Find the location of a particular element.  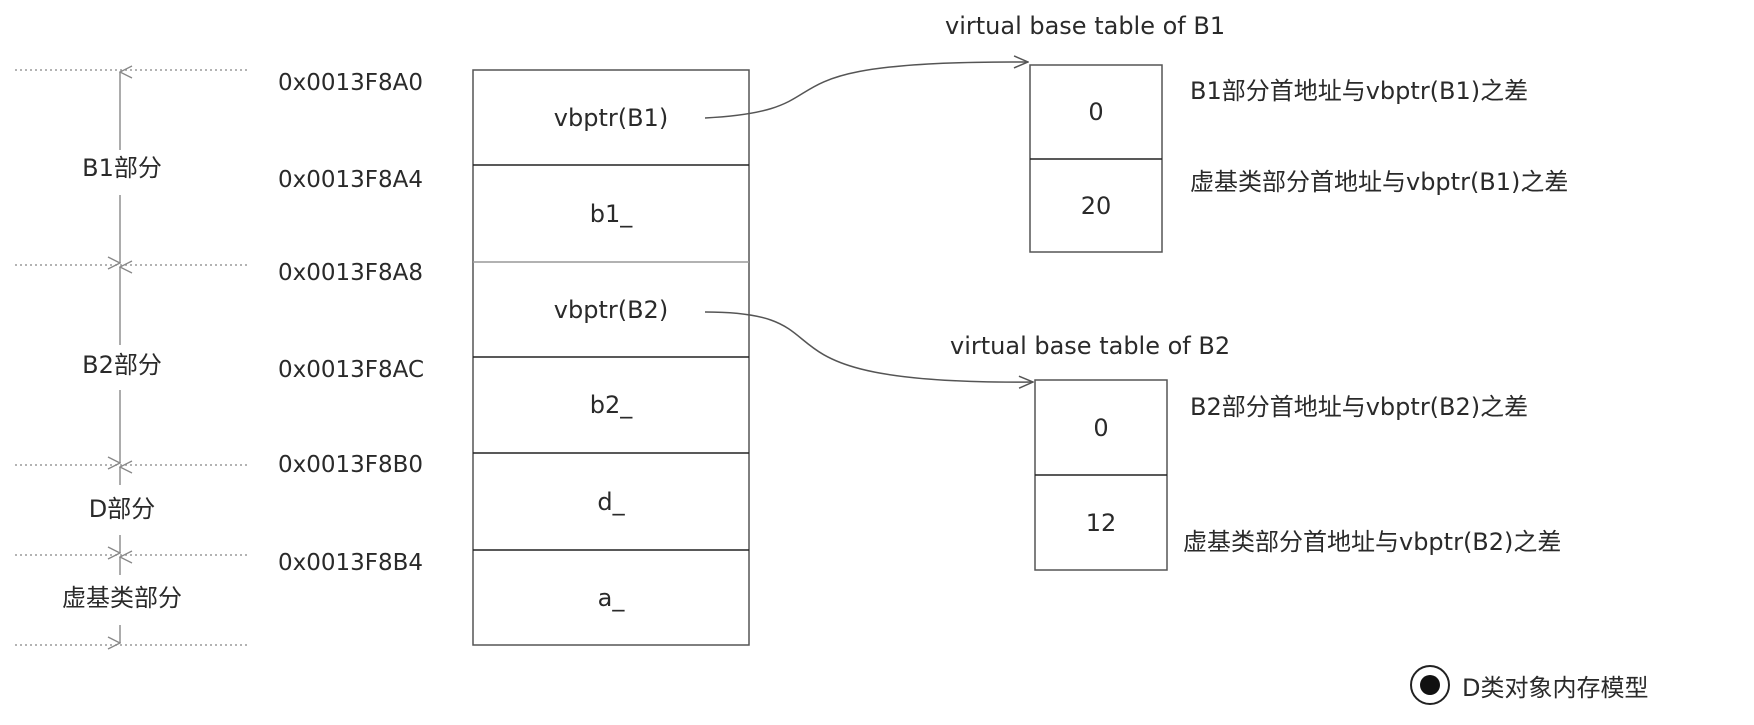

memory-cell-label: vbptr(B2) is located at coordinates (611, 309).